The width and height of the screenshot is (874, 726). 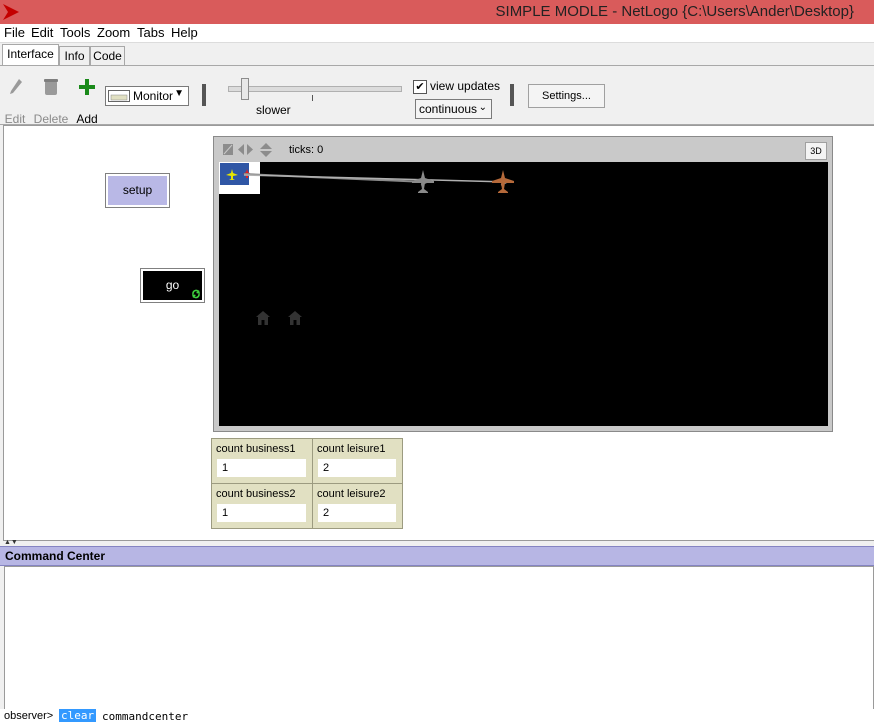 What do you see at coordinates (75, 32) in the screenshot?
I see `menu-tools: Tools` at bounding box center [75, 32].